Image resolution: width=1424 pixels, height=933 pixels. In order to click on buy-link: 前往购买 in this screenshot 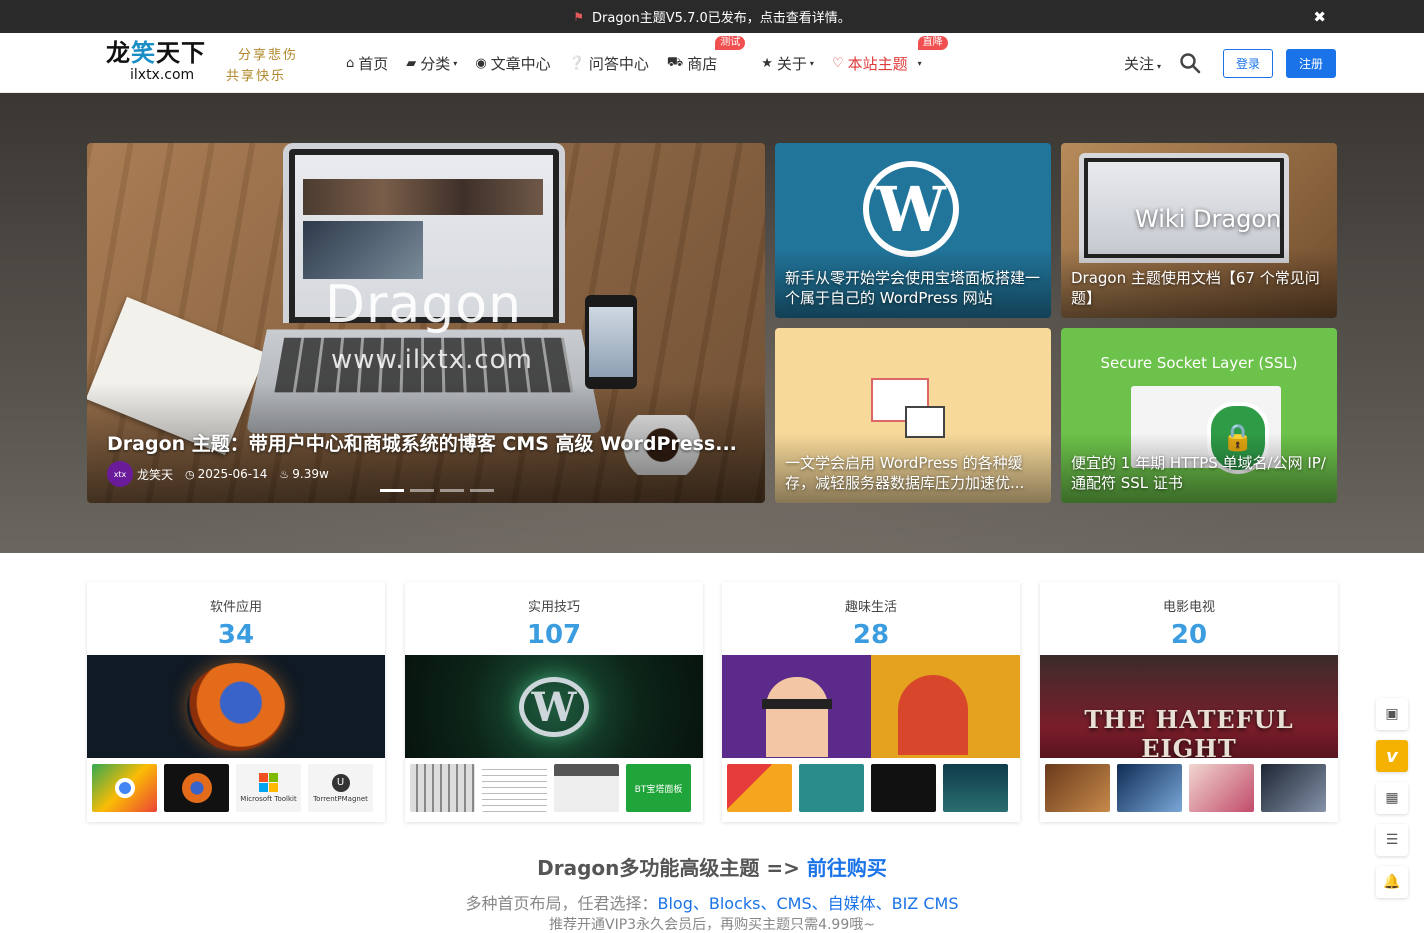, I will do `click(847, 868)`.